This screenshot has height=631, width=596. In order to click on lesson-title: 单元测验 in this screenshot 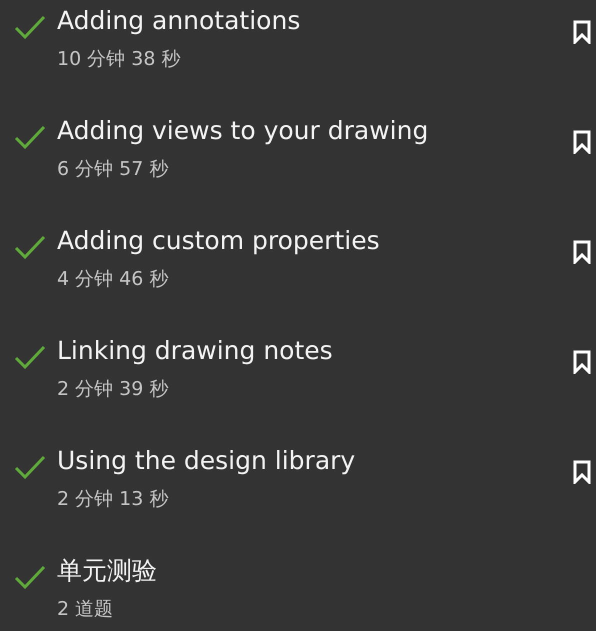, I will do `click(107, 571)`.